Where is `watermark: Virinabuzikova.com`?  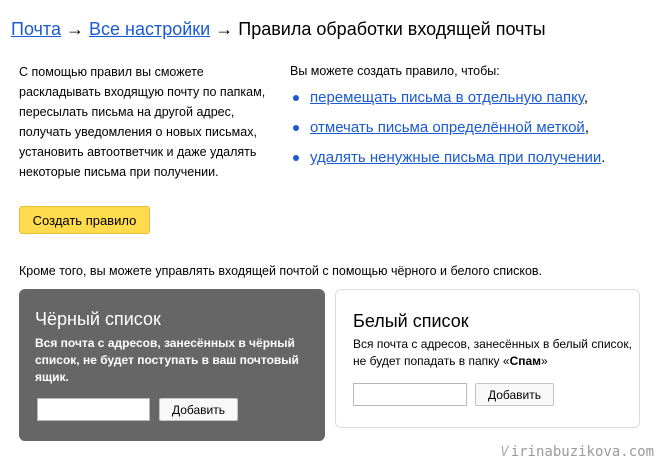
watermark: Virinabuzikova.com is located at coordinates (577, 452).